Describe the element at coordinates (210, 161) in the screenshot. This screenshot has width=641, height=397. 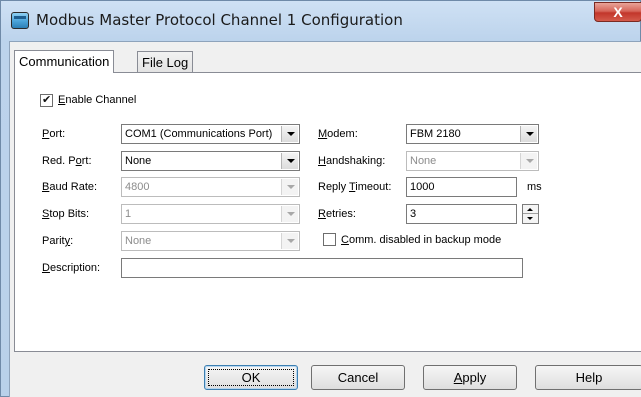
I see `red-port-select: None` at that location.